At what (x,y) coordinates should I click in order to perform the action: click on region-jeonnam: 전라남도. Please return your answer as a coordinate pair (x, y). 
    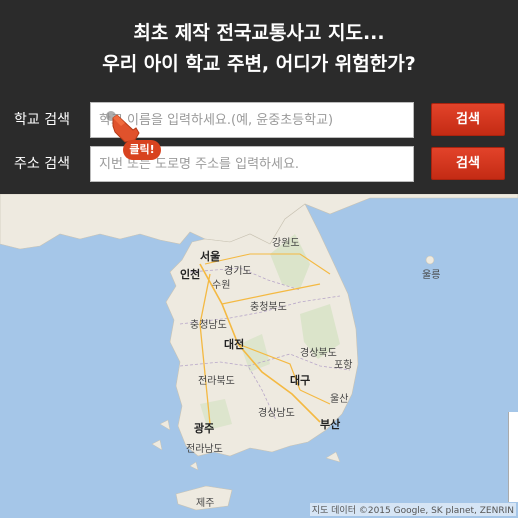
    Looking at the image, I should click on (204, 449).